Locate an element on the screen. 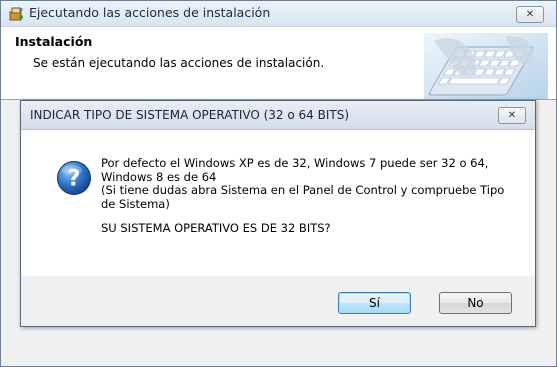 This screenshot has height=367, width=557. keyboard-image is located at coordinates (486, 66).